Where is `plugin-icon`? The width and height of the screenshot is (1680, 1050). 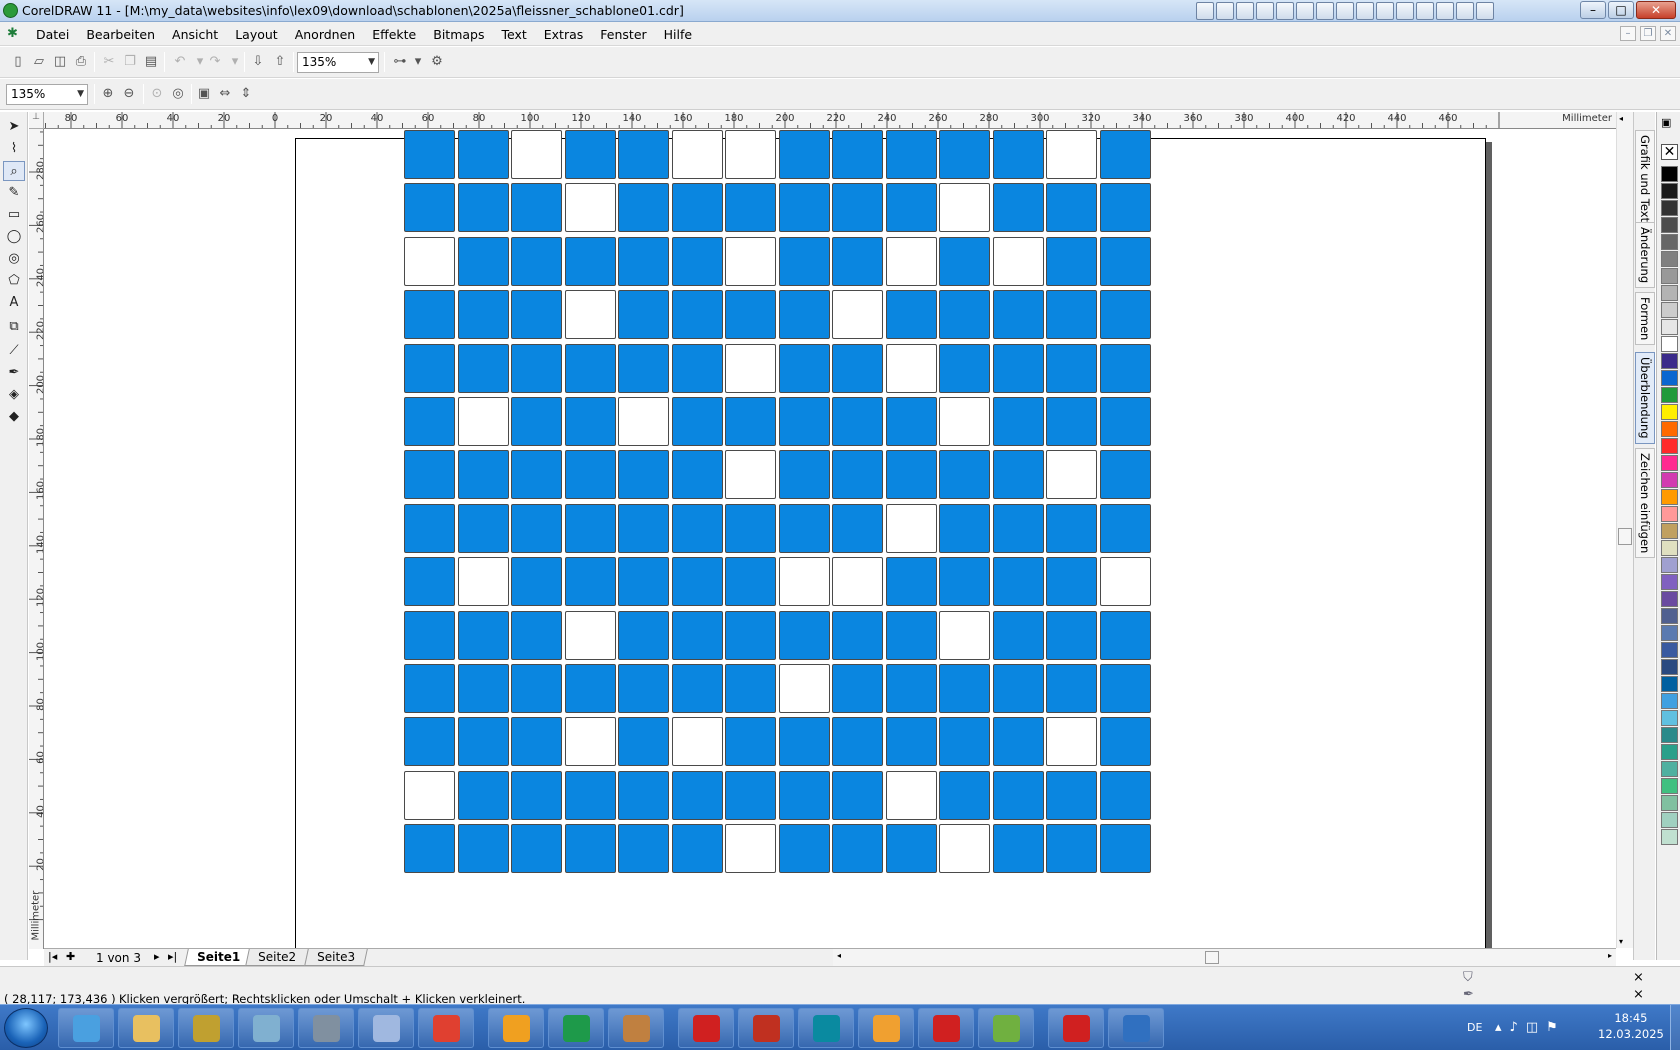 plugin-icon is located at coordinates (1445, 11).